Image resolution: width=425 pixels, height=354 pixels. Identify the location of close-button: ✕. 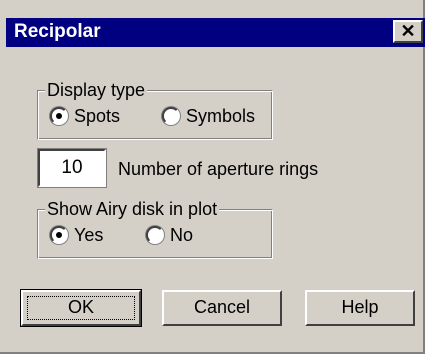
(408, 31).